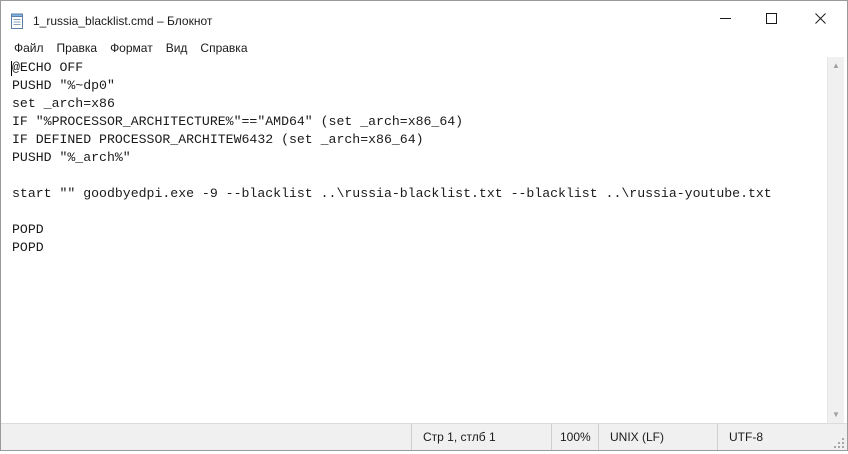 Image resolution: width=848 pixels, height=454 pixels. Describe the element at coordinates (223, 48) in the screenshot. I see `menu-help: Справка` at that location.